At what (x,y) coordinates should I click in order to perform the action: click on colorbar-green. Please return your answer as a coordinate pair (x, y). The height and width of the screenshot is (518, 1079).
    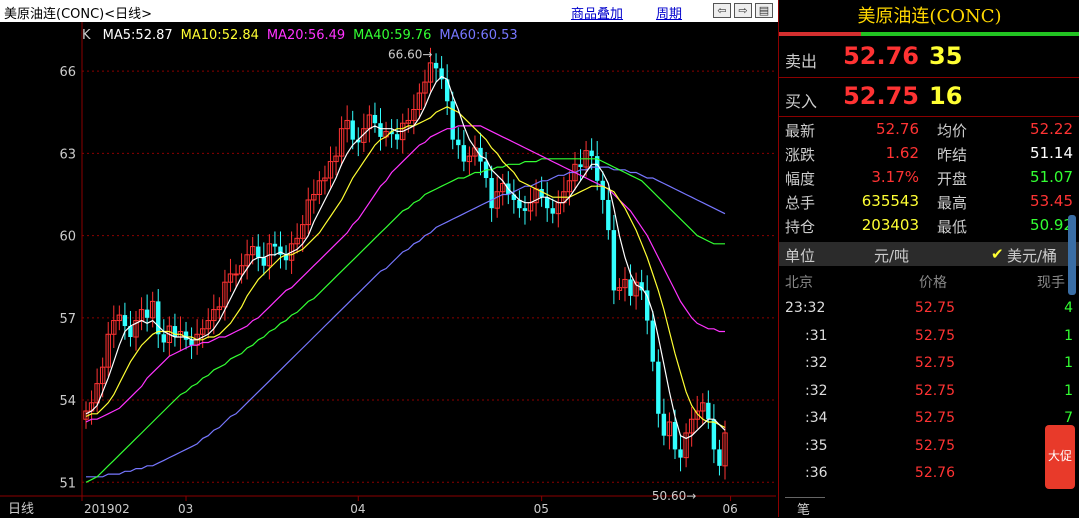
    Looking at the image, I should click on (970, 34).